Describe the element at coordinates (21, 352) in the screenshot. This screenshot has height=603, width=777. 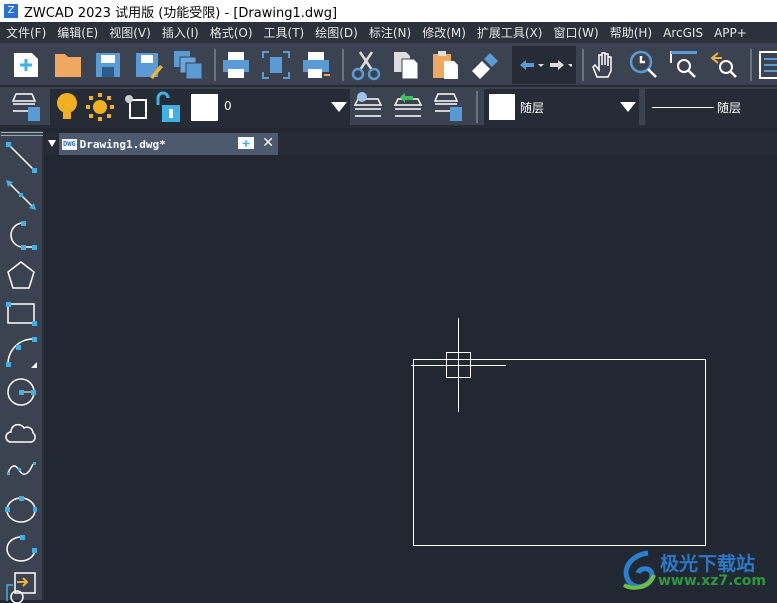
I see `arc-icon` at that location.